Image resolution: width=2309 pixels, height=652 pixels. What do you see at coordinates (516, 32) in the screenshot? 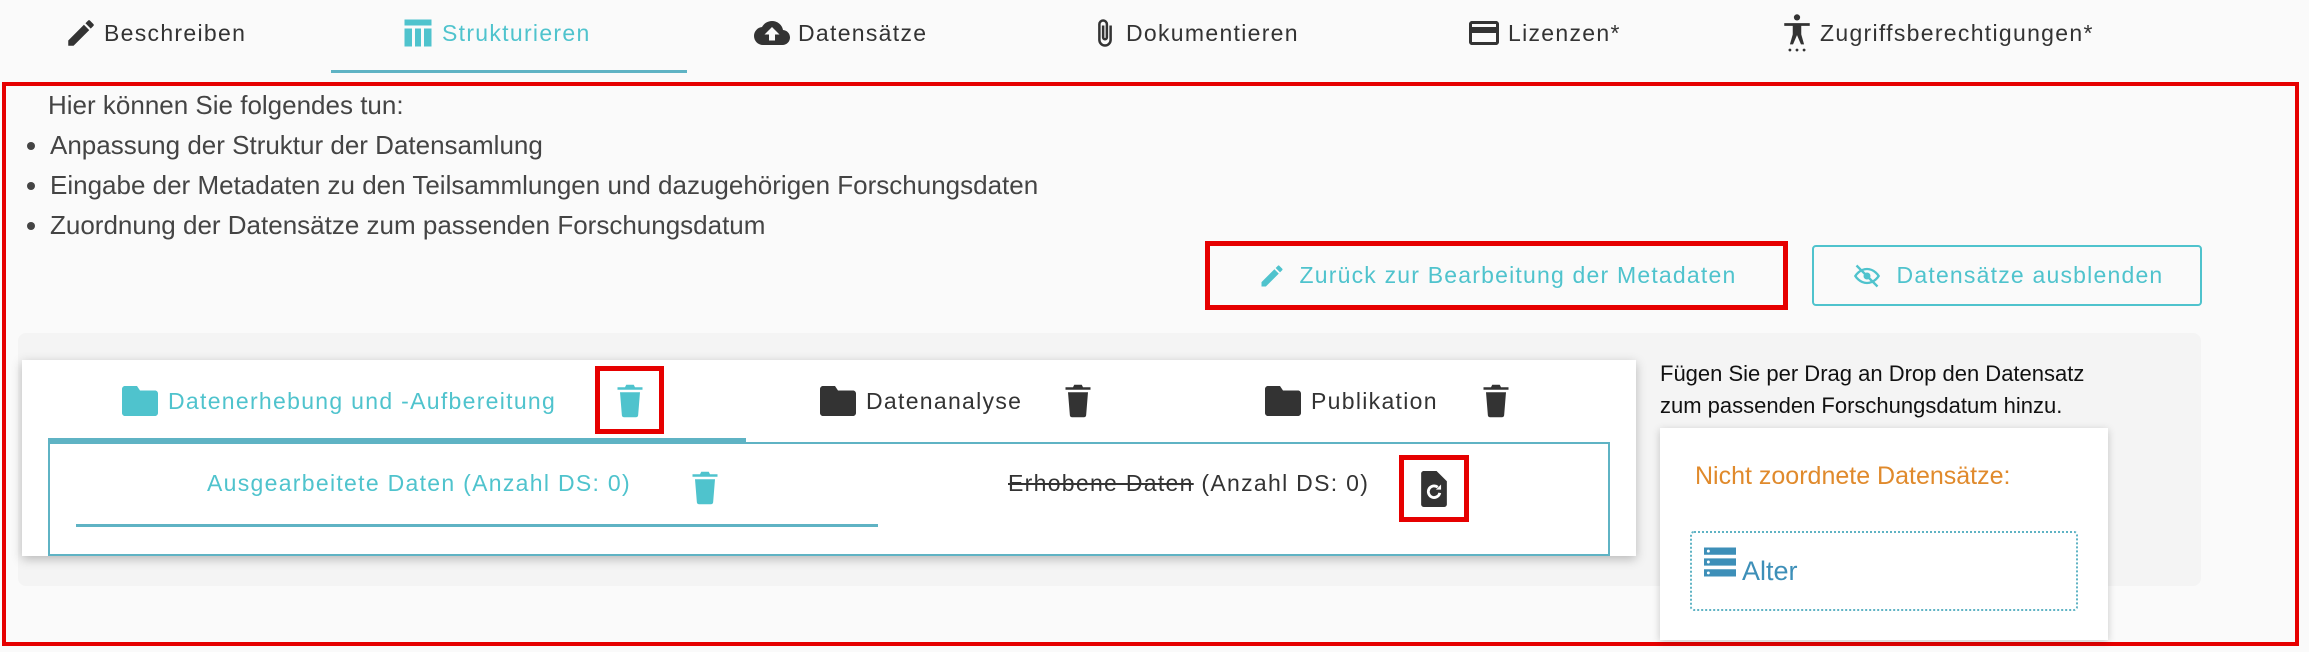
I see `tab-label: Strukturieren` at bounding box center [516, 32].